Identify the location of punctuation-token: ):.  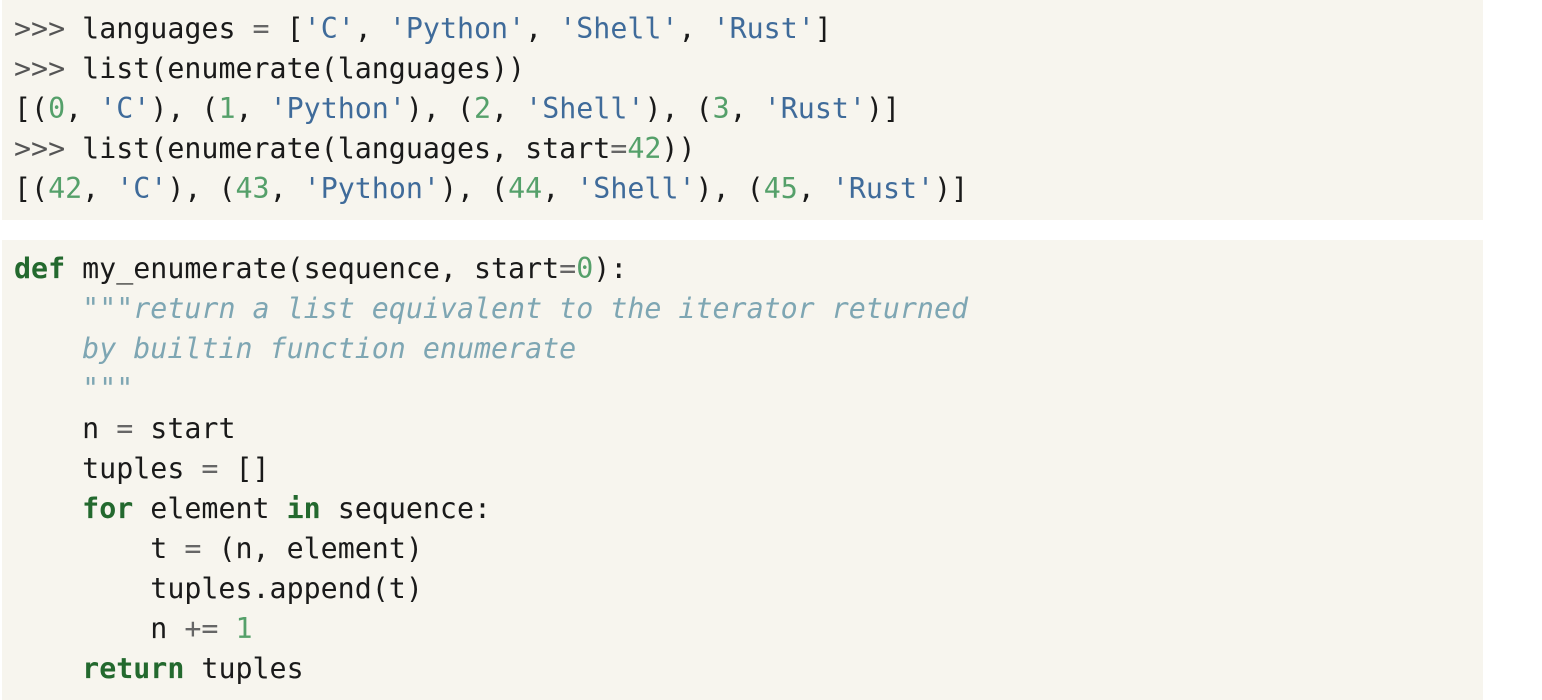
(610, 268).